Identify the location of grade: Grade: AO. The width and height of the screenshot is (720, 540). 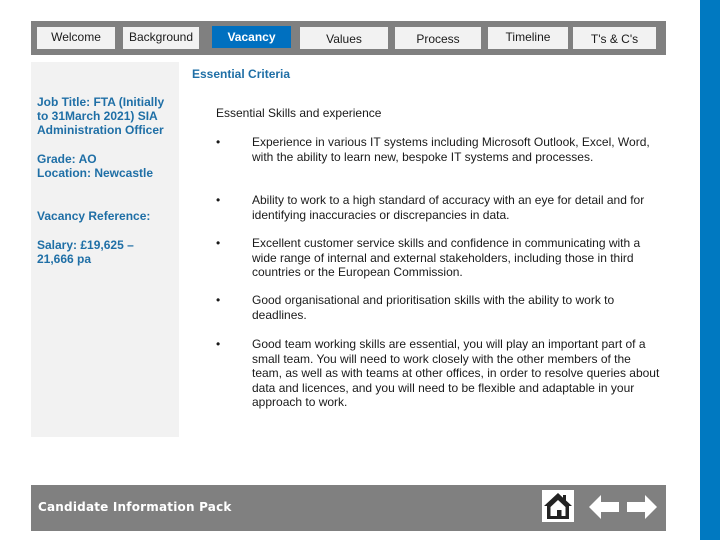
(67, 159).